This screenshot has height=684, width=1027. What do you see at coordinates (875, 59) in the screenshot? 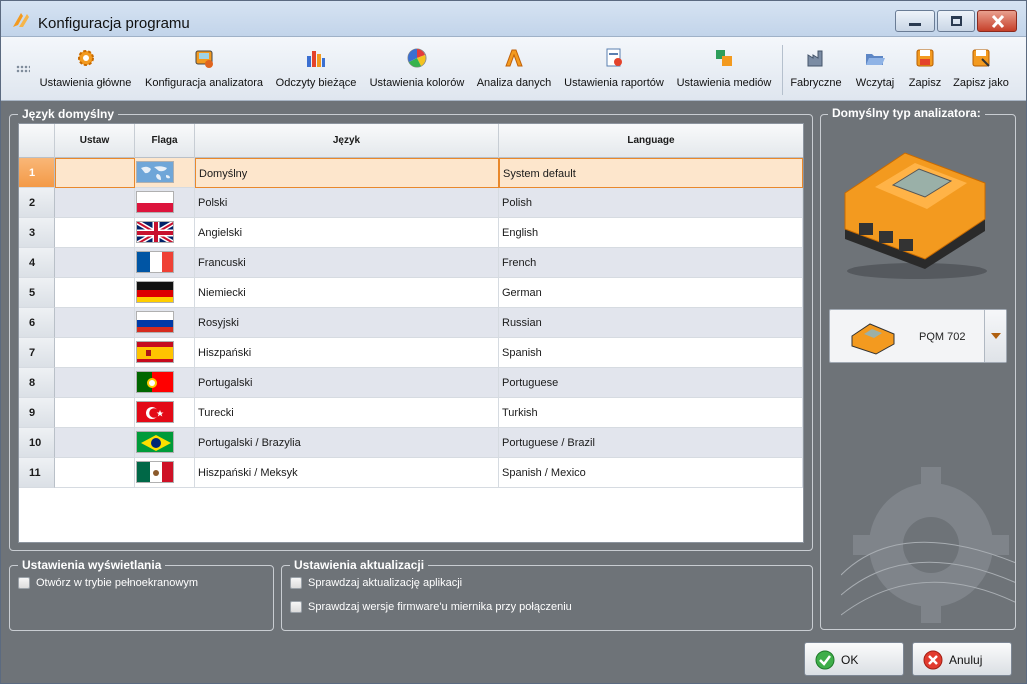
I see `load-icon` at bounding box center [875, 59].